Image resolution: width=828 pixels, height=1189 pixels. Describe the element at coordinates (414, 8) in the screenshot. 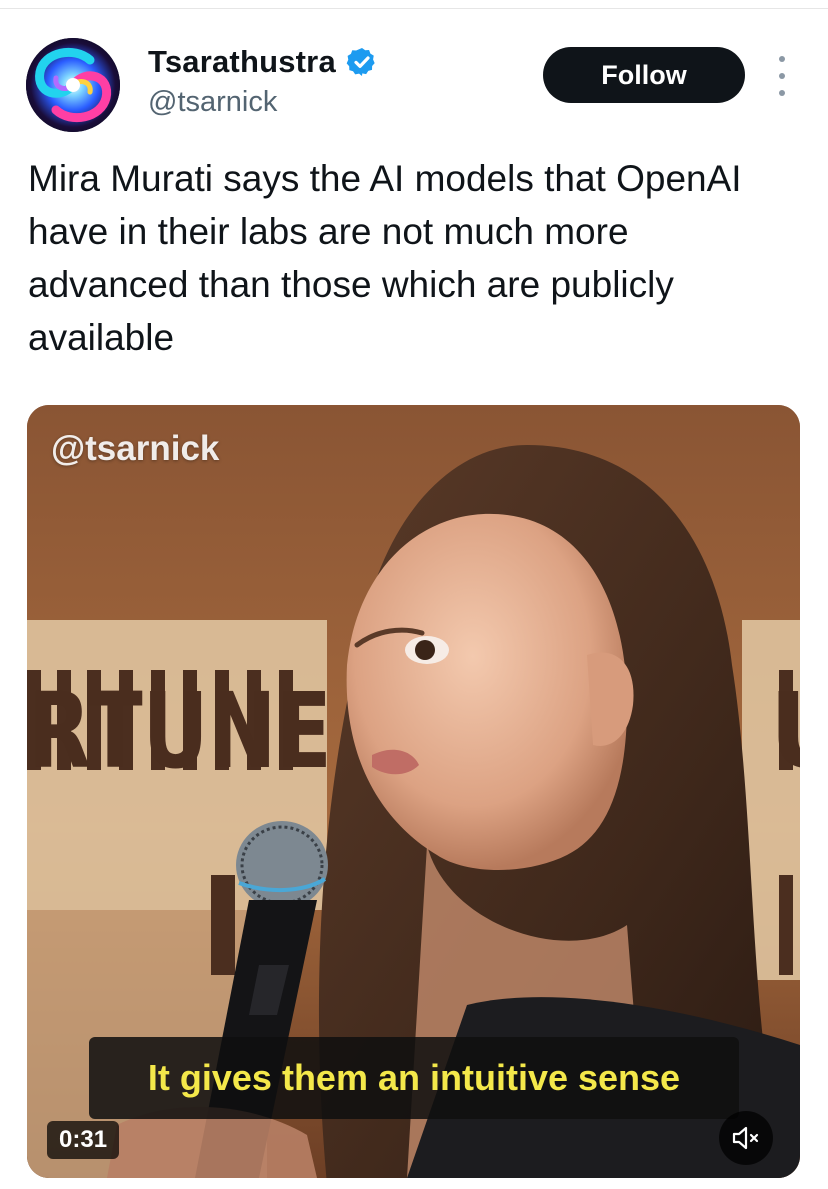

I see `top-divider` at that location.